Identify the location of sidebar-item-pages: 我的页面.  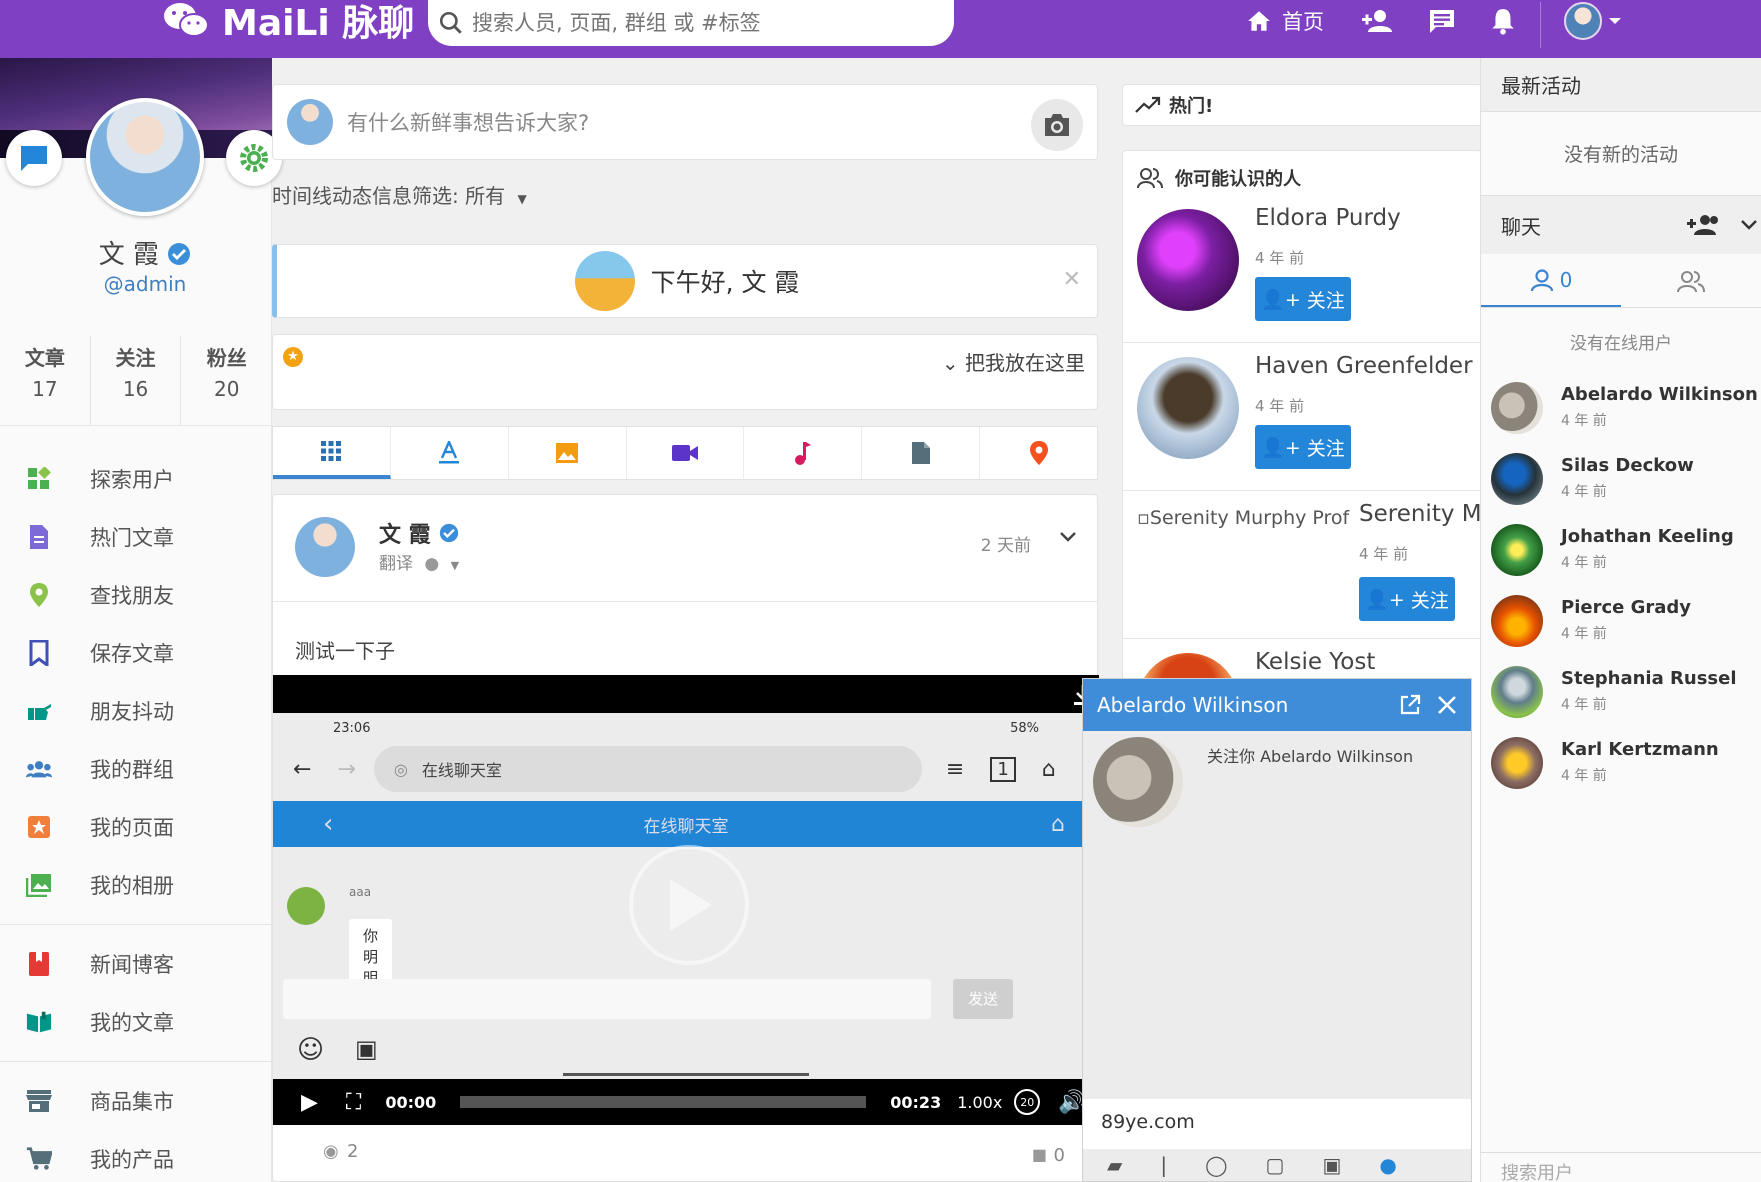
(136, 827).